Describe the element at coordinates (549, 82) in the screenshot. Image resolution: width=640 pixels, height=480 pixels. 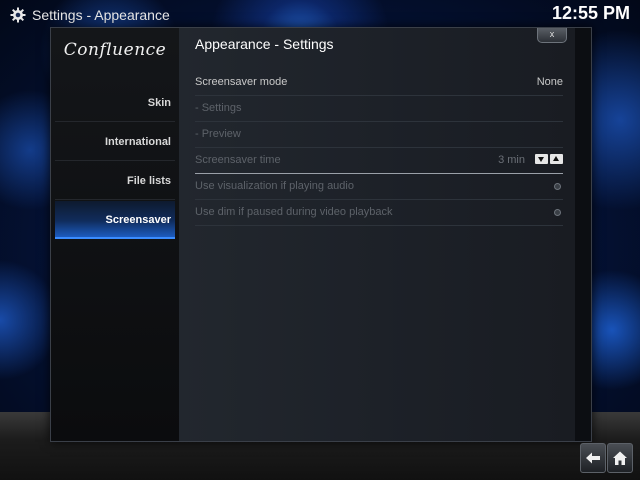
I see `setting-value: None` at that location.